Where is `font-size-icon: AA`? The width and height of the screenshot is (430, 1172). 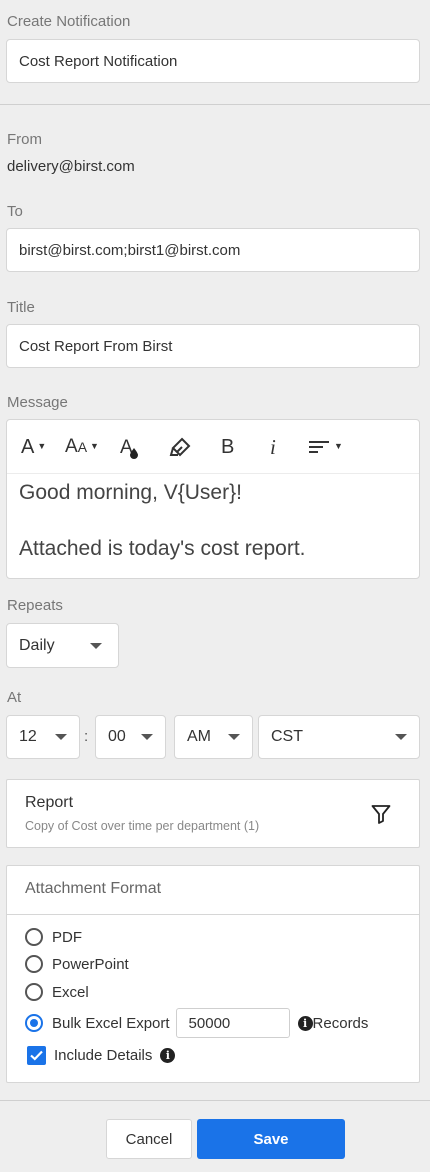 font-size-icon: AA is located at coordinates (76, 446).